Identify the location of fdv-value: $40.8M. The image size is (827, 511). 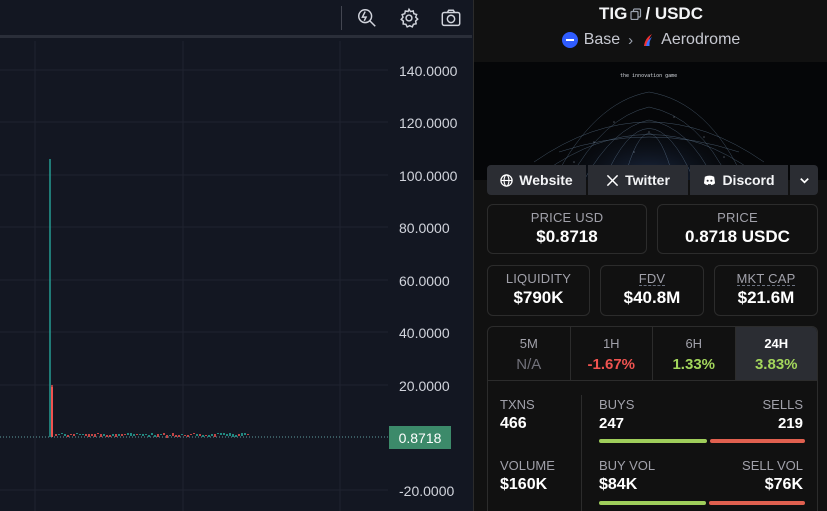
(652, 297).